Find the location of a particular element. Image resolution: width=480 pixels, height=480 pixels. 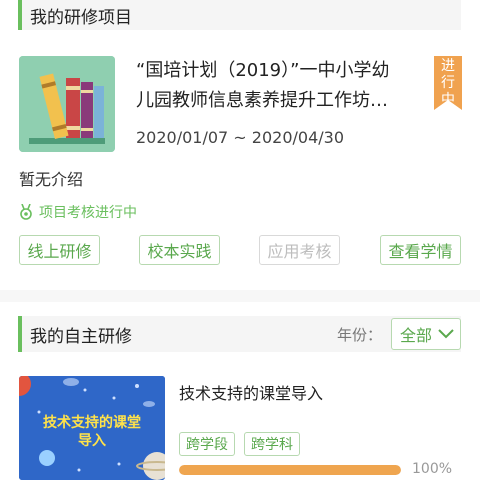

course-thumbnail: 技术支持的课堂 导入 is located at coordinates (92, 428).